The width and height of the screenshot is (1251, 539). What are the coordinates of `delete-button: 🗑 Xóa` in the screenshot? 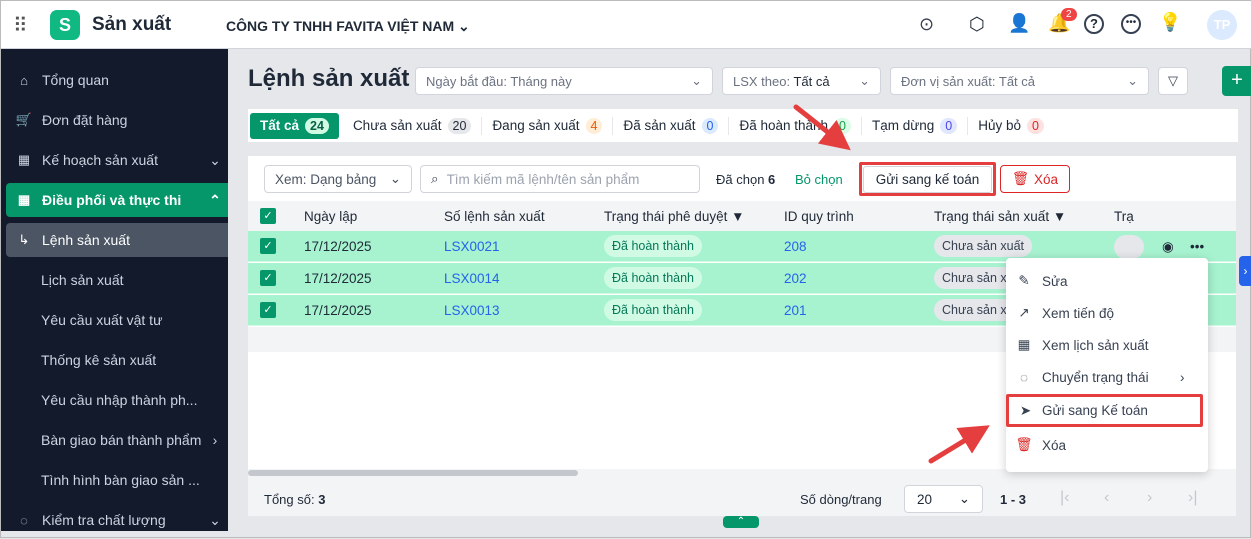 It's located at (1035, 179).